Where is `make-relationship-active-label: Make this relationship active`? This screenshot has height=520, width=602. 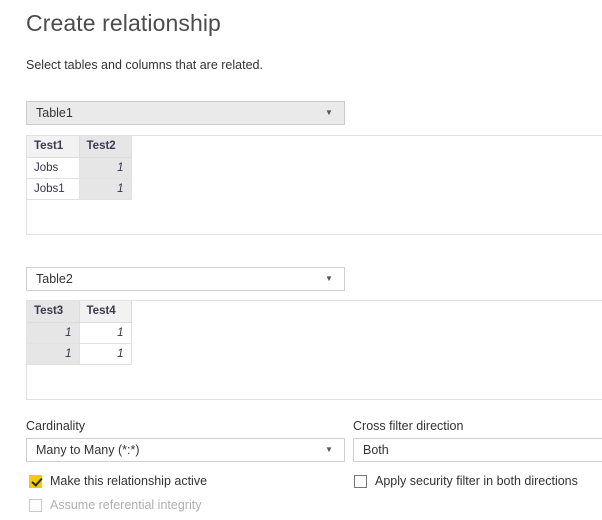 make-relationship-active-label: Make this relationship active is located at coordinates (129, 481).